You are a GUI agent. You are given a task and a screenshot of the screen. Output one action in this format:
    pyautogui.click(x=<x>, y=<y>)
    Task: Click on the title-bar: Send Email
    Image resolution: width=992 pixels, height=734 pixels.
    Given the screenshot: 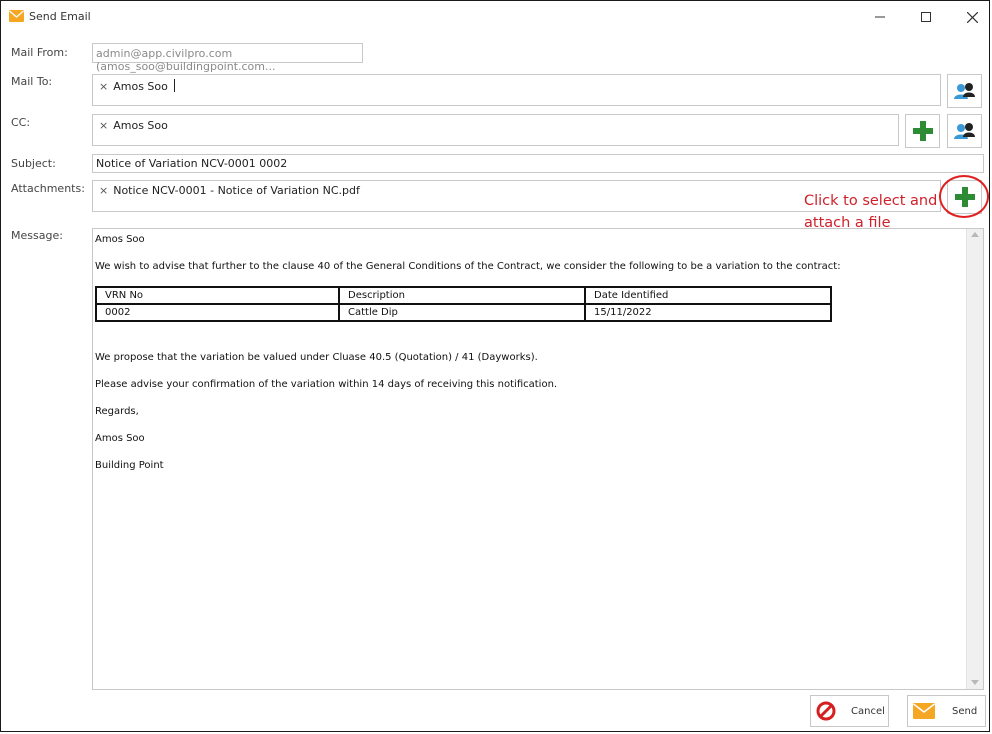 What is the action you would take?
    pyautogui.click(x=495, y=17)
    